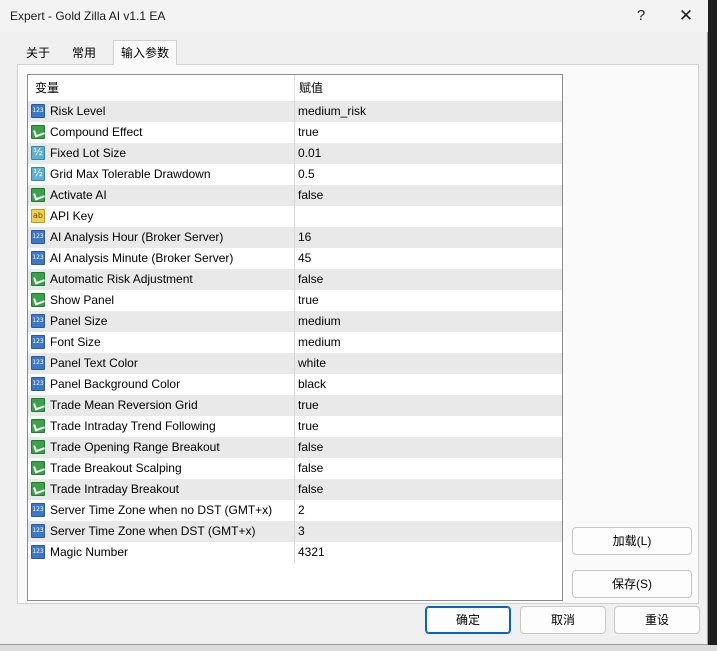 This screenshot has height=651, width=717. What do you see at coordinates (712, 325) in the screenshot?
I see `background-chart-area` at bounding box center [712, 325].